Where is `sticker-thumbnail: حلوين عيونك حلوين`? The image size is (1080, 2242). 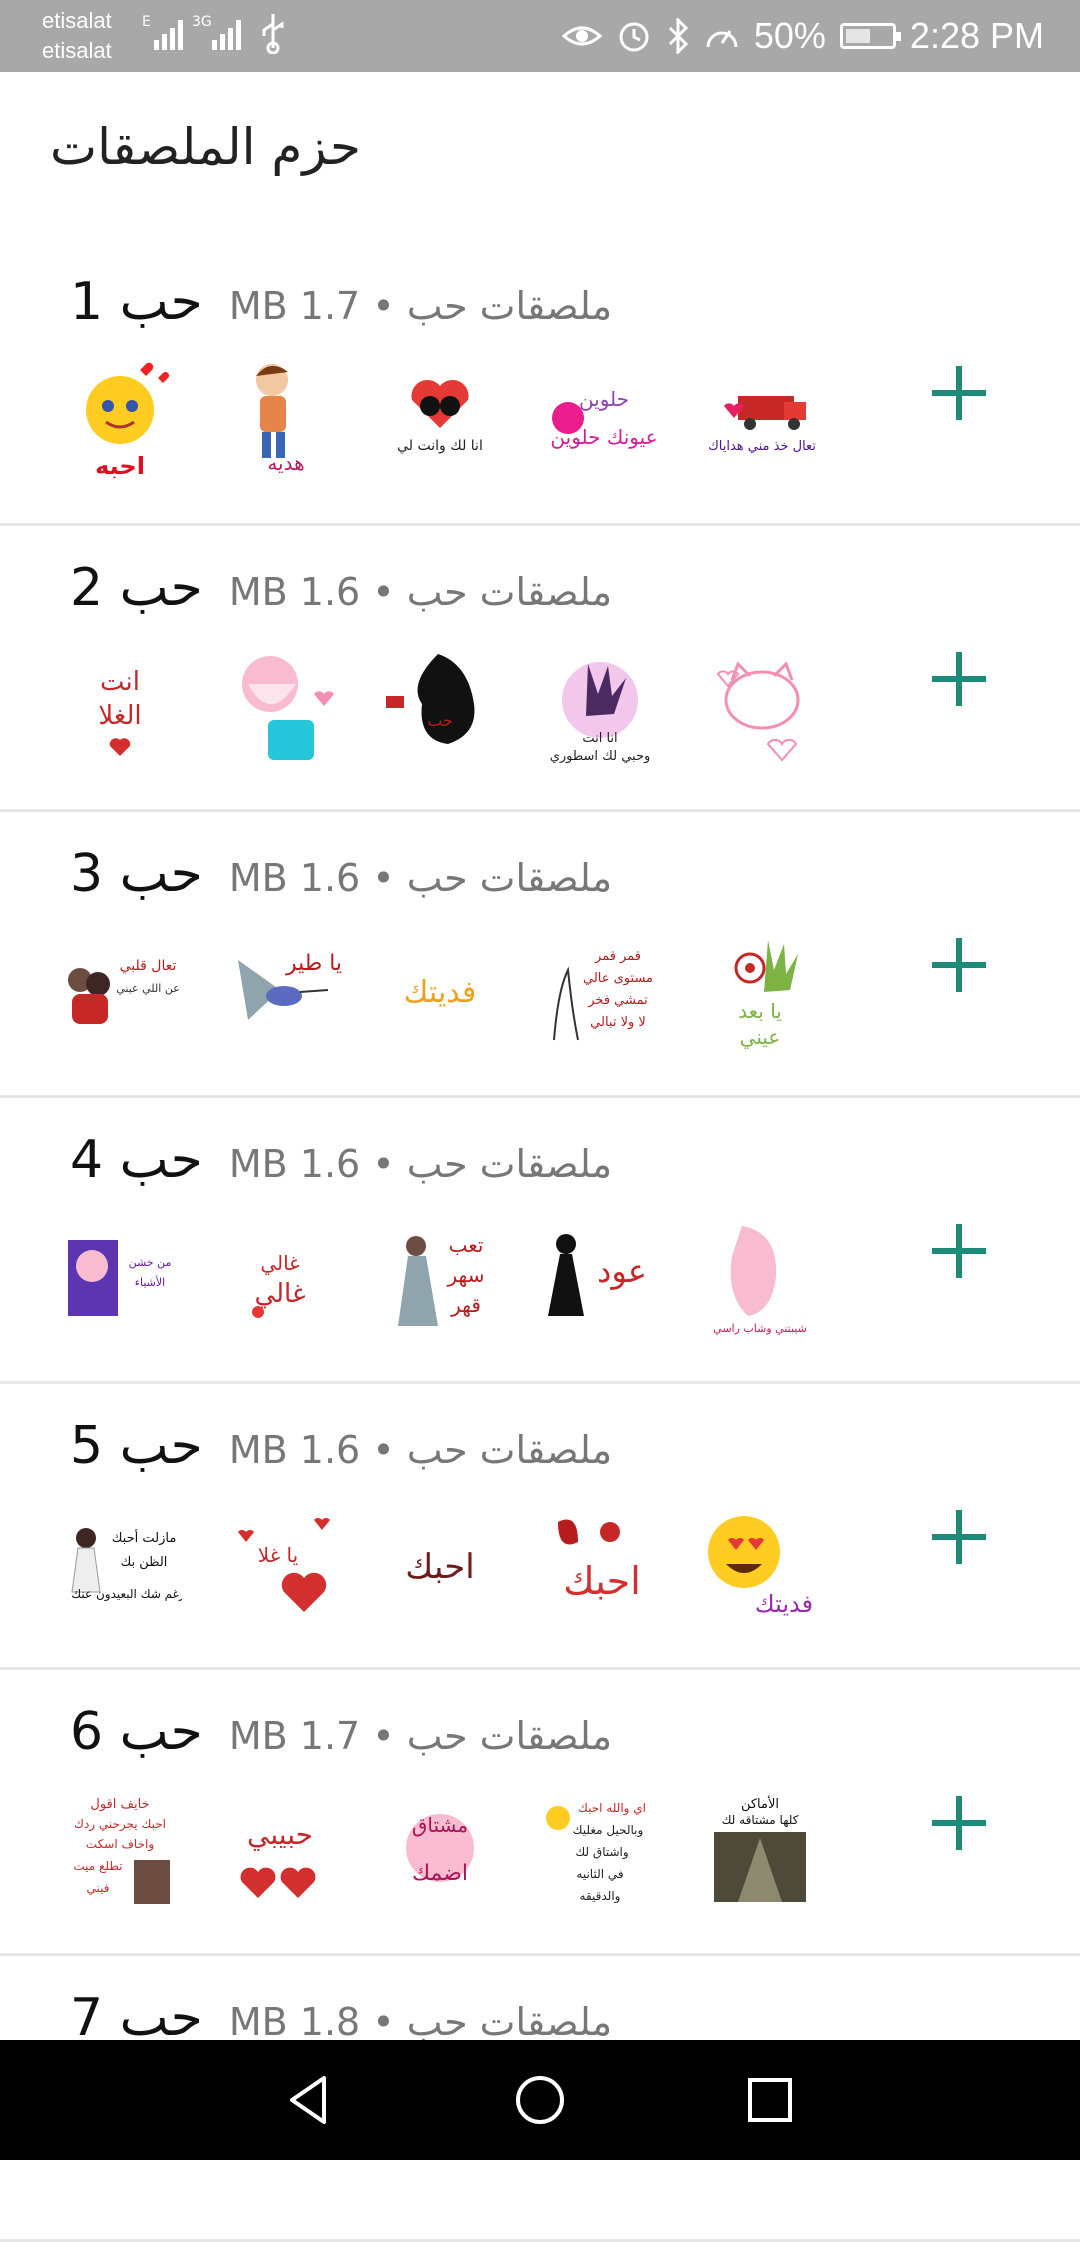 sticker-thumbnail: حلوين عيونك حلوين is located at coordinates (600, 420).